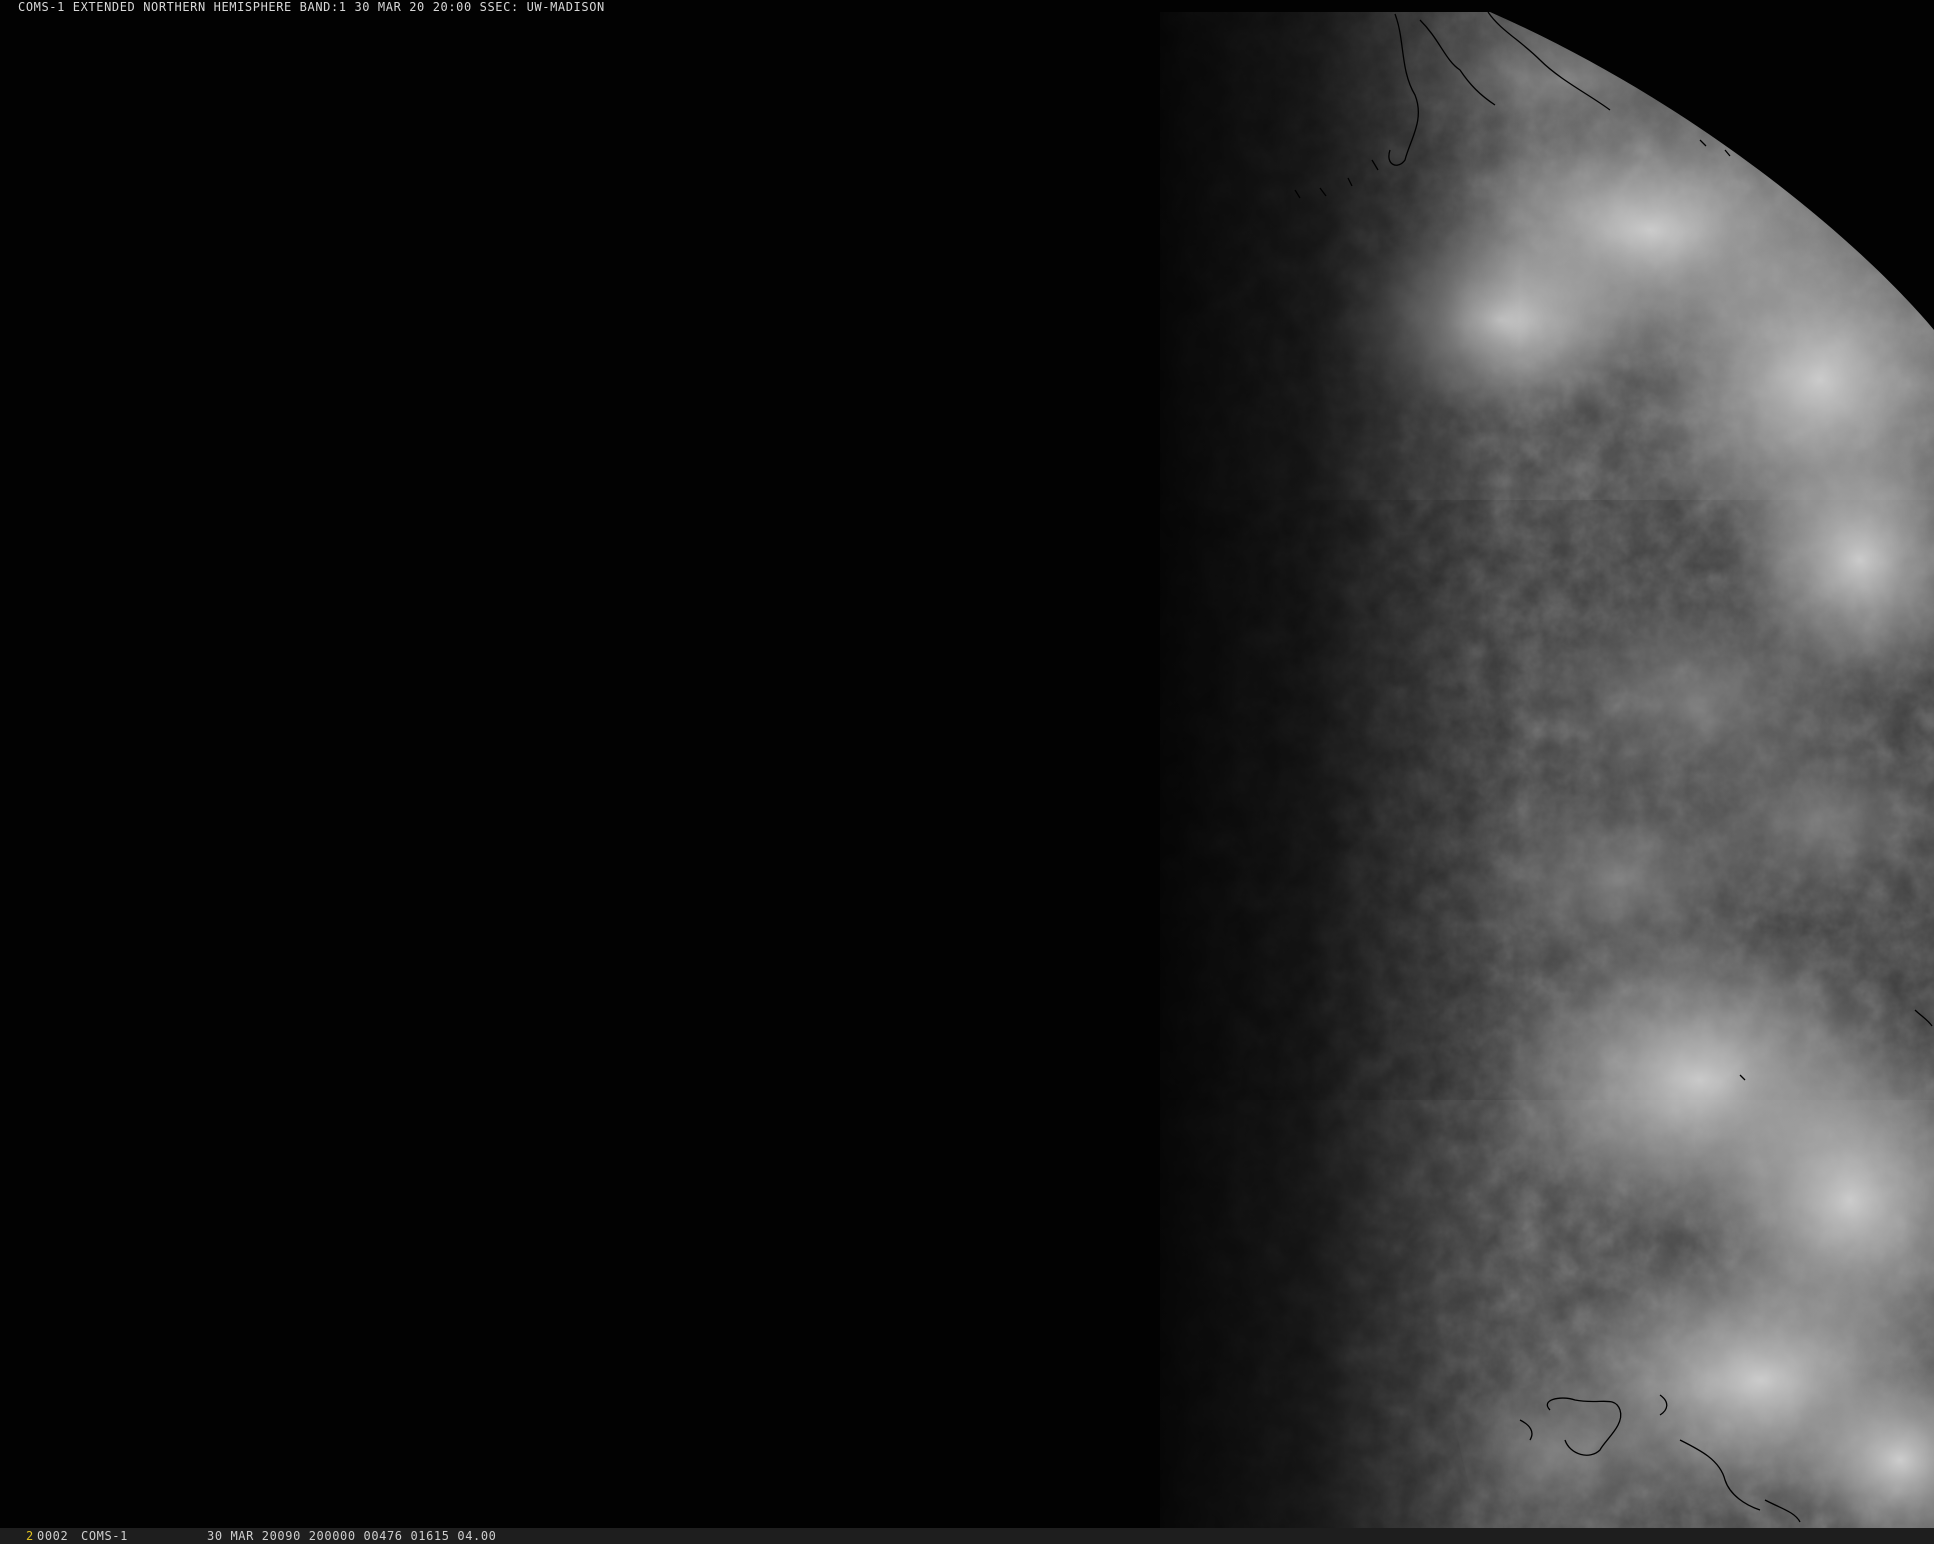  Describe the element at coordinates (104, 1536) in the screenshot. I see `satellite-name: COMS-1` at that location.